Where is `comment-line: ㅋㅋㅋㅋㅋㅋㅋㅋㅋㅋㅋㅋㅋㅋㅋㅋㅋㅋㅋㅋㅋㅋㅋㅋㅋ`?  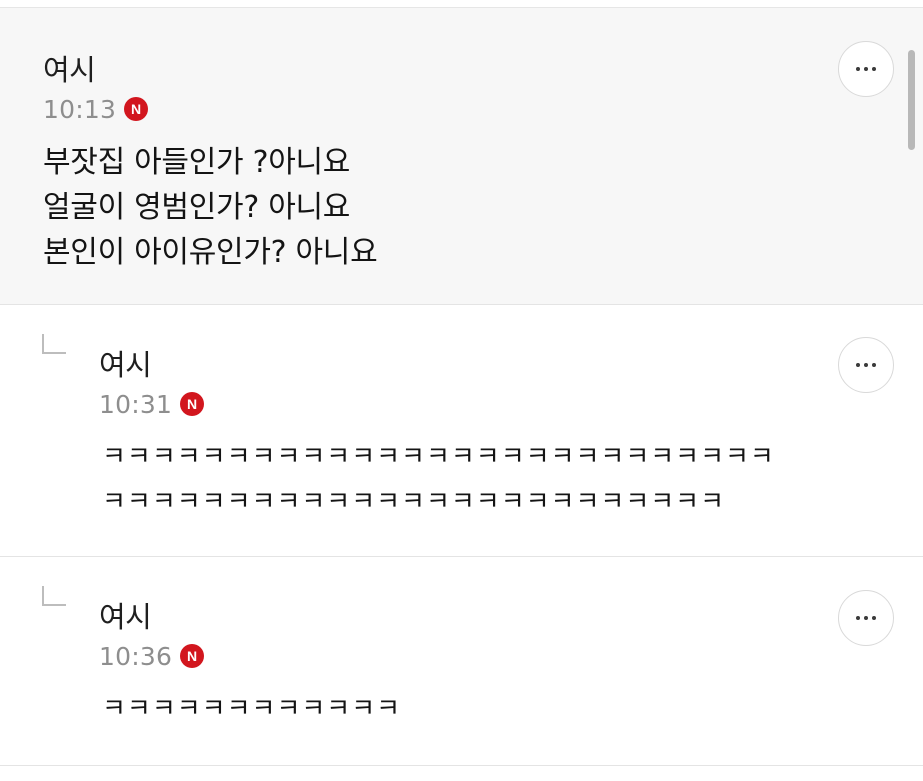
comment-line: ㅋㅋㅋㅋㅋㅋㅋㅋㅋㅋㅋㅋㅋㅋㅋㅋㅋㅋㅋㅋㅋㅋㅋㅋㅋ is located at coordinates (414, 502).